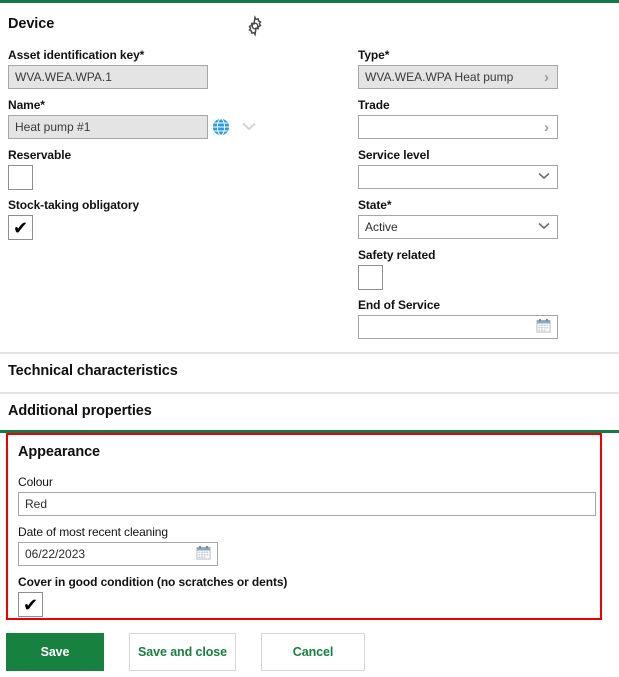 The image size is (619, 677). Describe the element at coordinates (73, 219) in the screenshot. I see `field-stock-taking-obligatory: Stock-taking obligatory ✔` at that location.